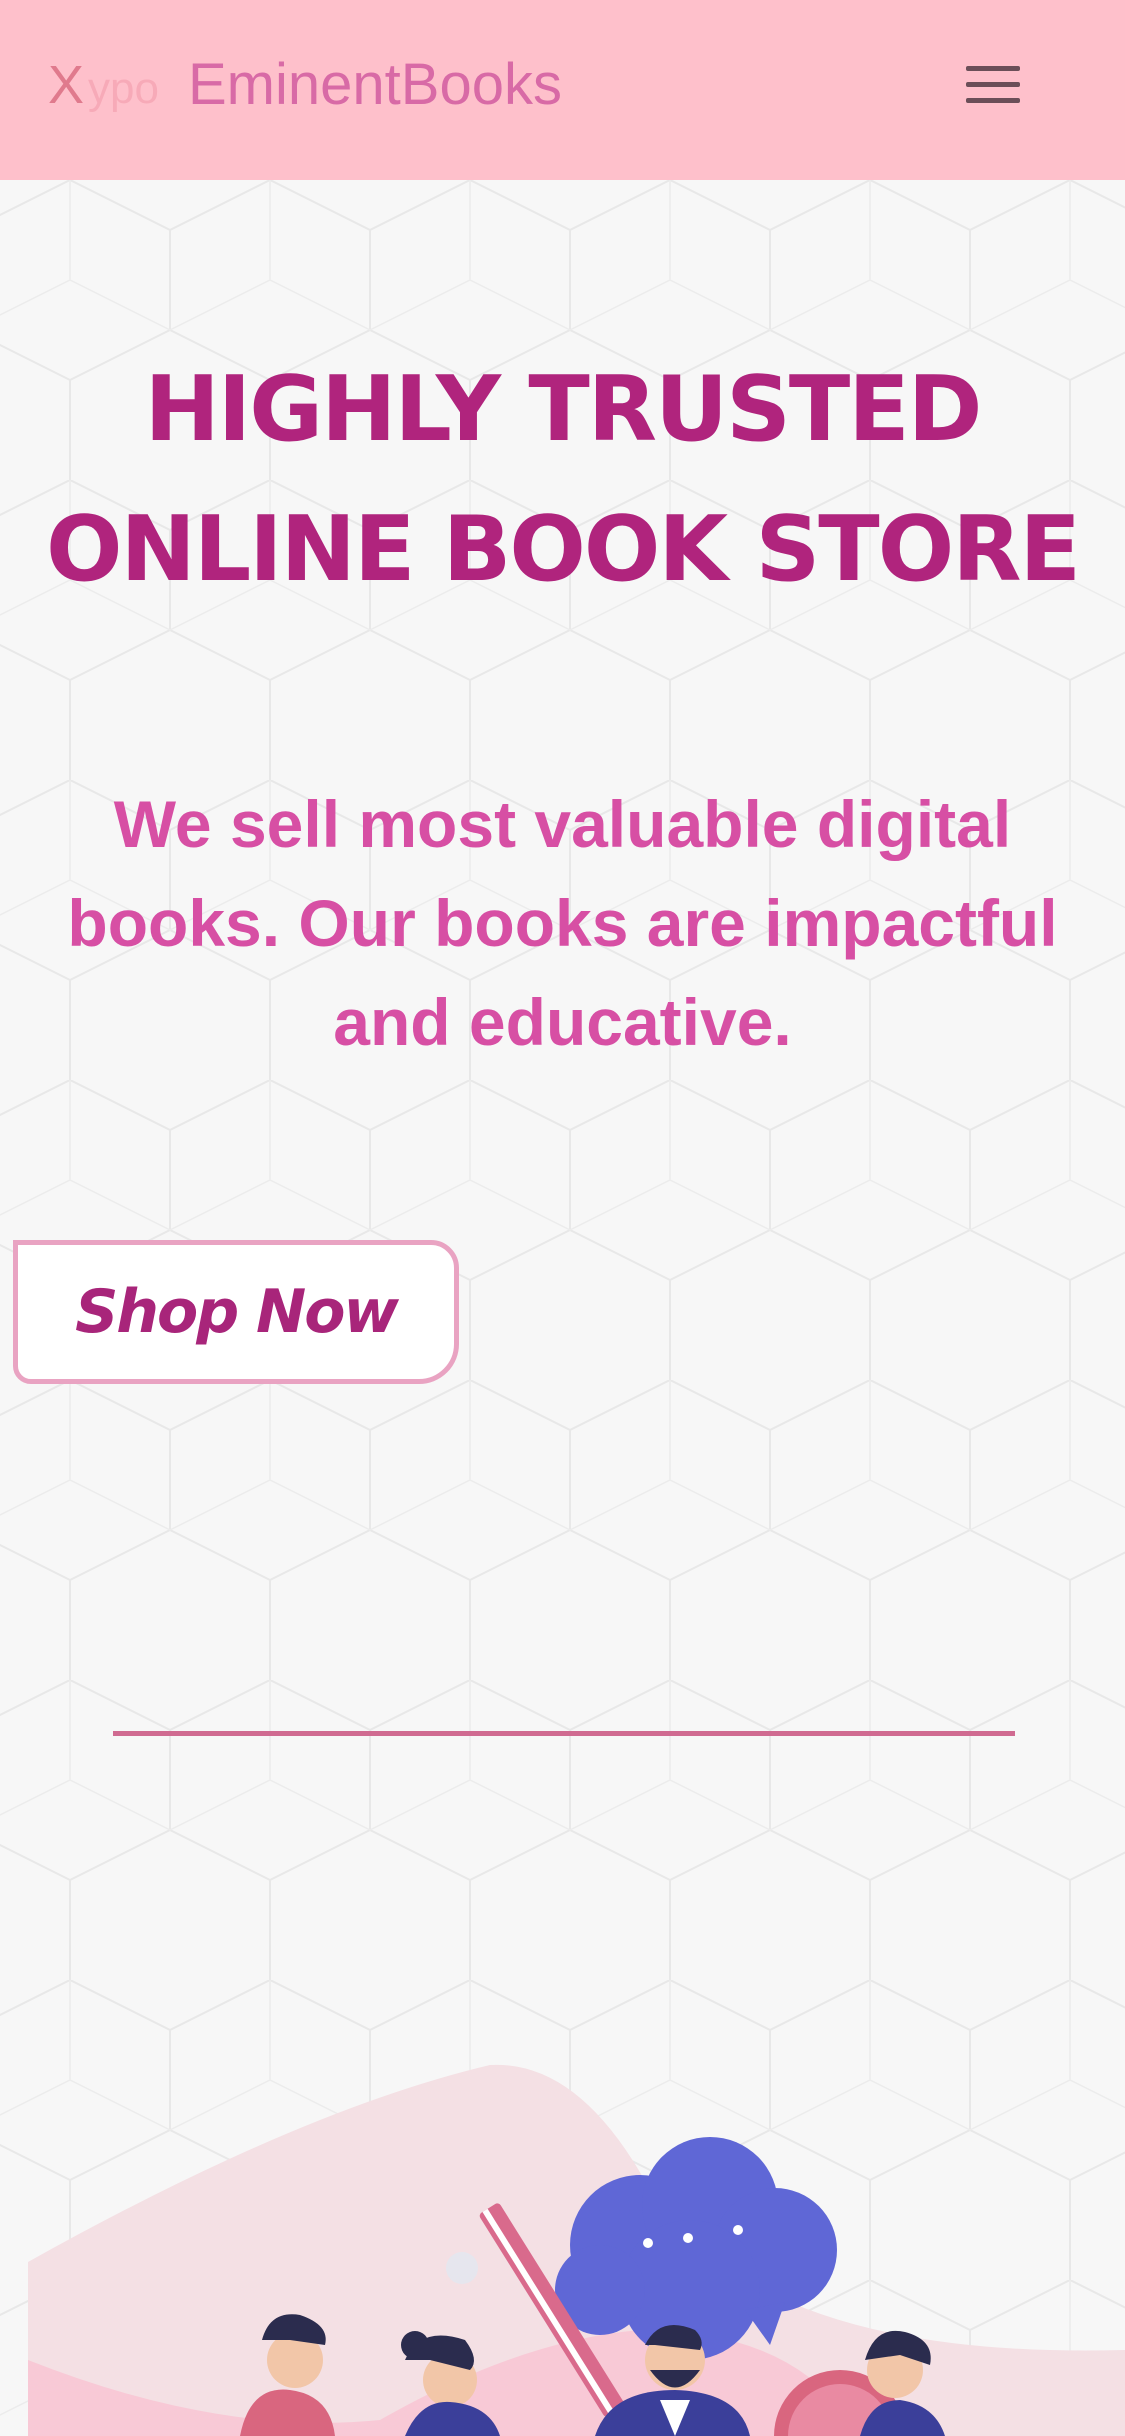 The width and height of the screenshot is (1125, 2436). I want to click on site-logo: X ypo, so click(103, 85).